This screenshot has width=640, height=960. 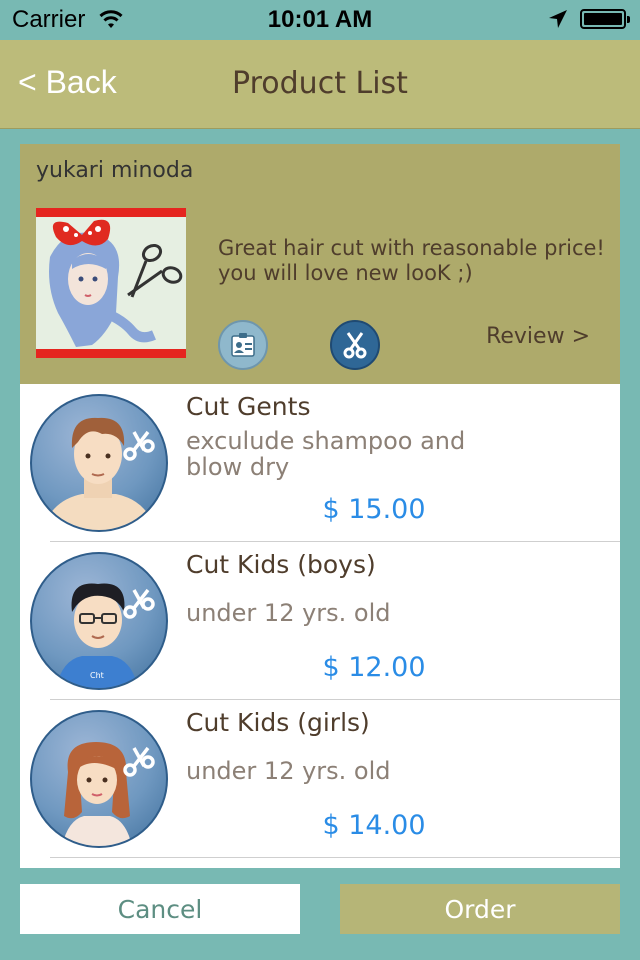 What do you see at coordinates (160, 909) in the screenshot?
I see `cancel-button: Cancel` at bounding box center [160, 909].